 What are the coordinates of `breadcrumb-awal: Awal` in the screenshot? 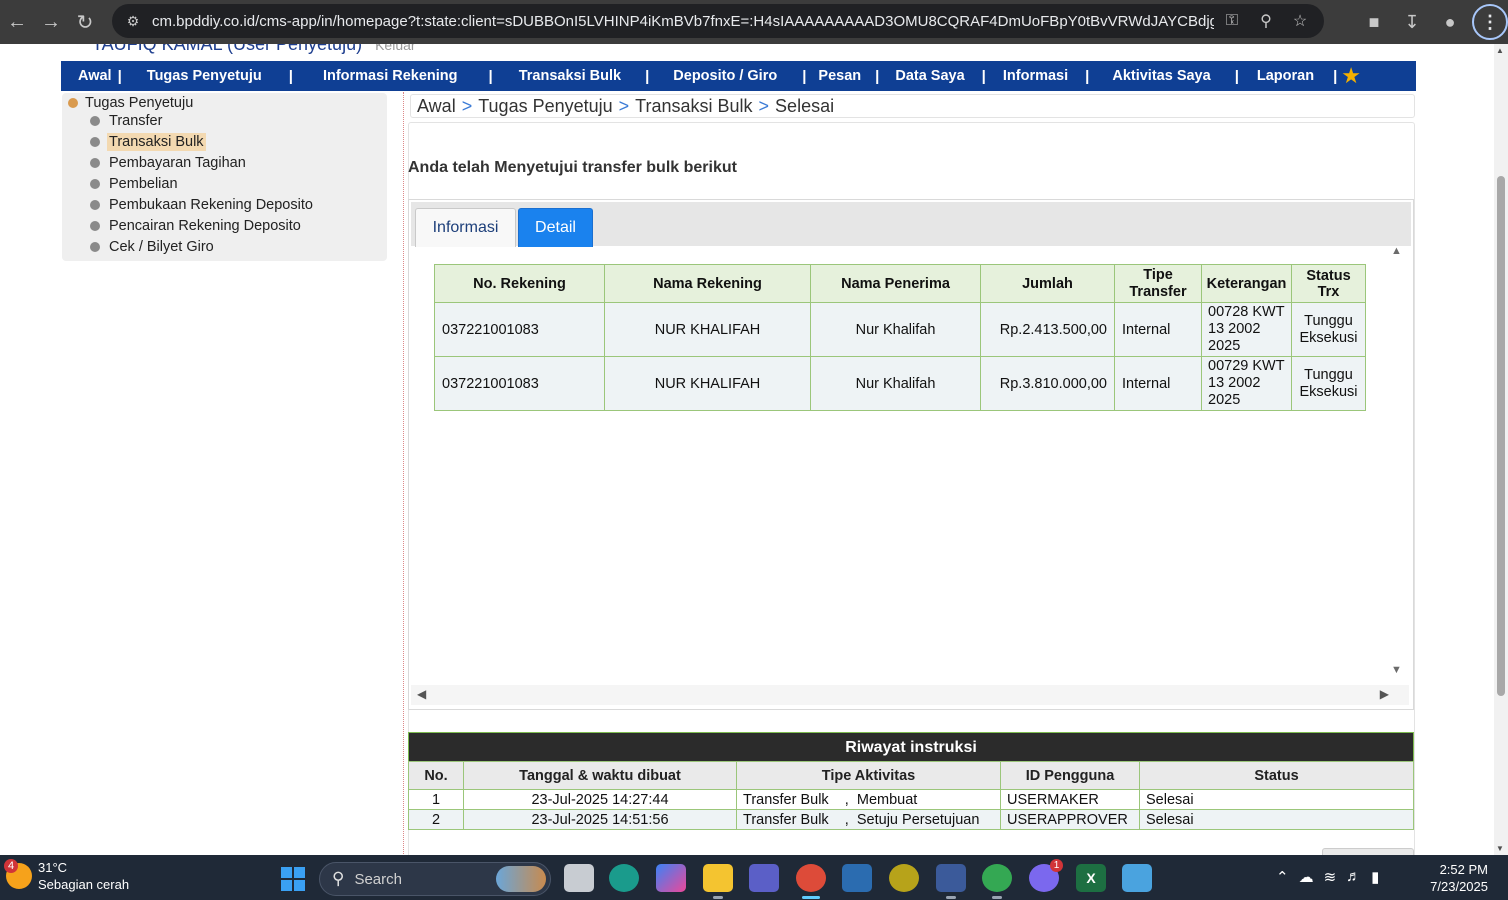 It's located at (436, 106).